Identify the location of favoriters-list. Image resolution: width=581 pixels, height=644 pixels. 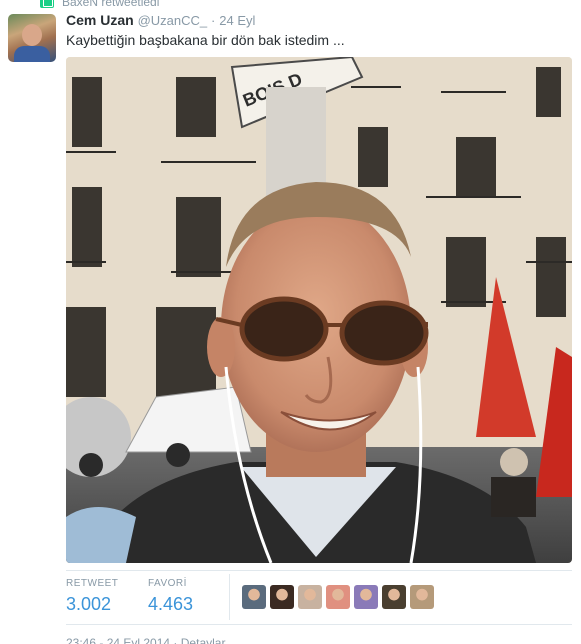
(338, 597).